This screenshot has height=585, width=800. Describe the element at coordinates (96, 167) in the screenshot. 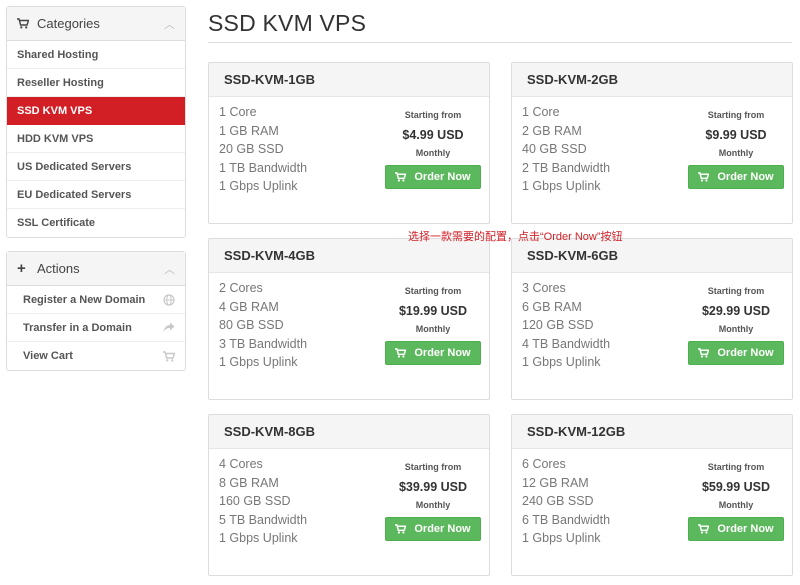

I see `sidebar-item-us-dedicated-servers: US Dedicated Servers` at that location.